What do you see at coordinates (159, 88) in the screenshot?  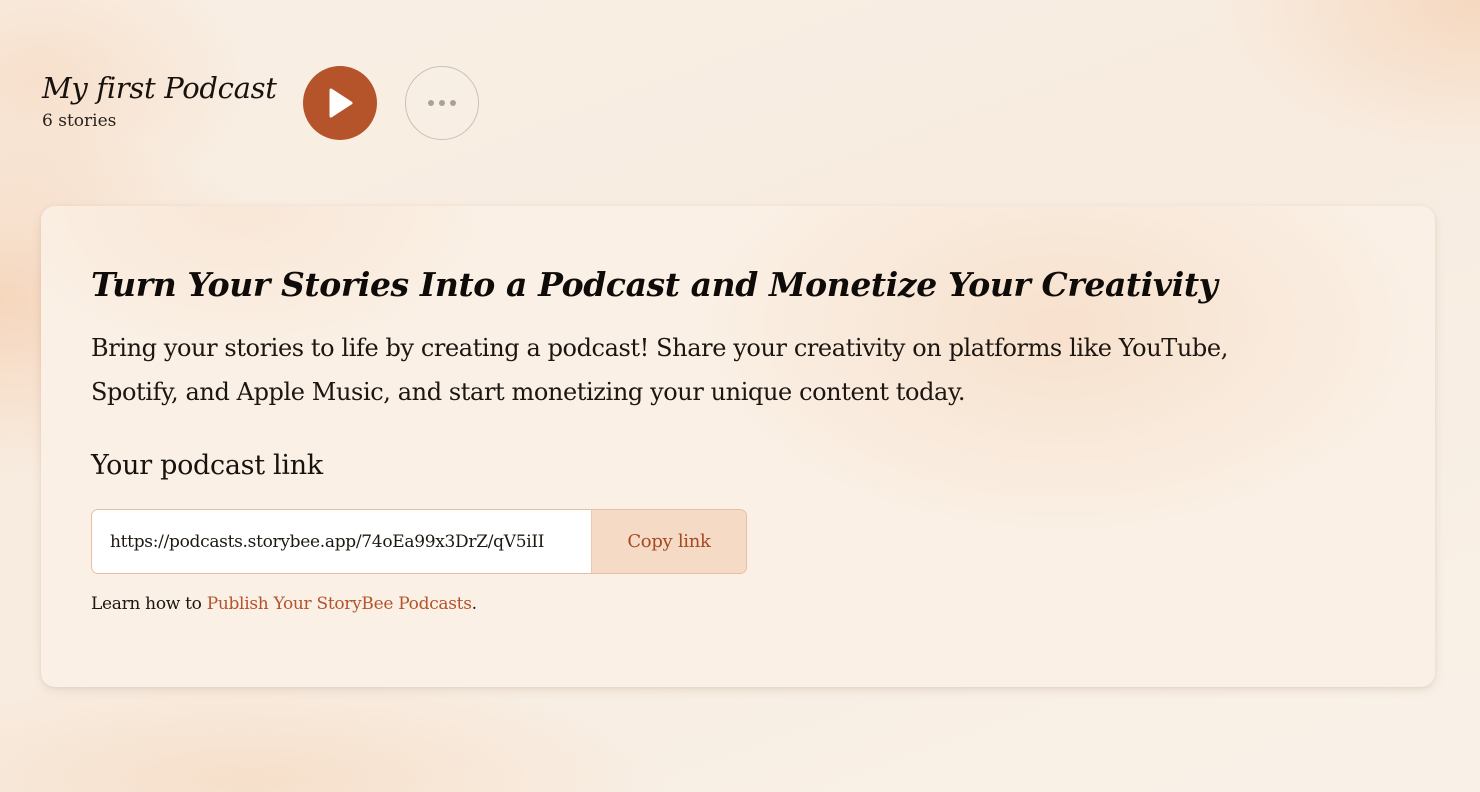 I see `podcast-title: My first Podcast` at bounding box center [159, 88].